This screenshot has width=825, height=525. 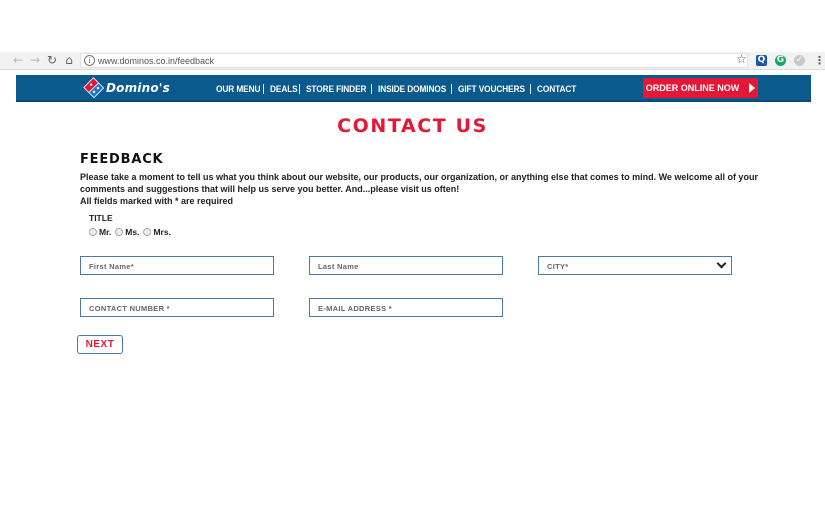 I want to click on required-note: All fields marked with * are required, so click(x=157, y=201).